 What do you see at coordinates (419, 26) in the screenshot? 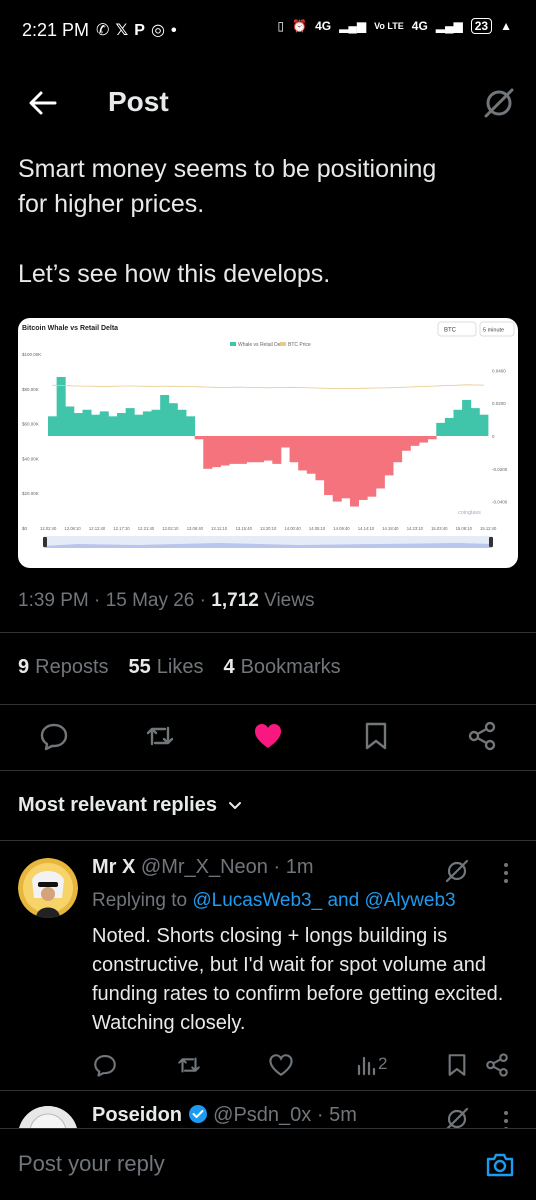
I see `network-label-2: 4G` at bounding box center [419, 26].